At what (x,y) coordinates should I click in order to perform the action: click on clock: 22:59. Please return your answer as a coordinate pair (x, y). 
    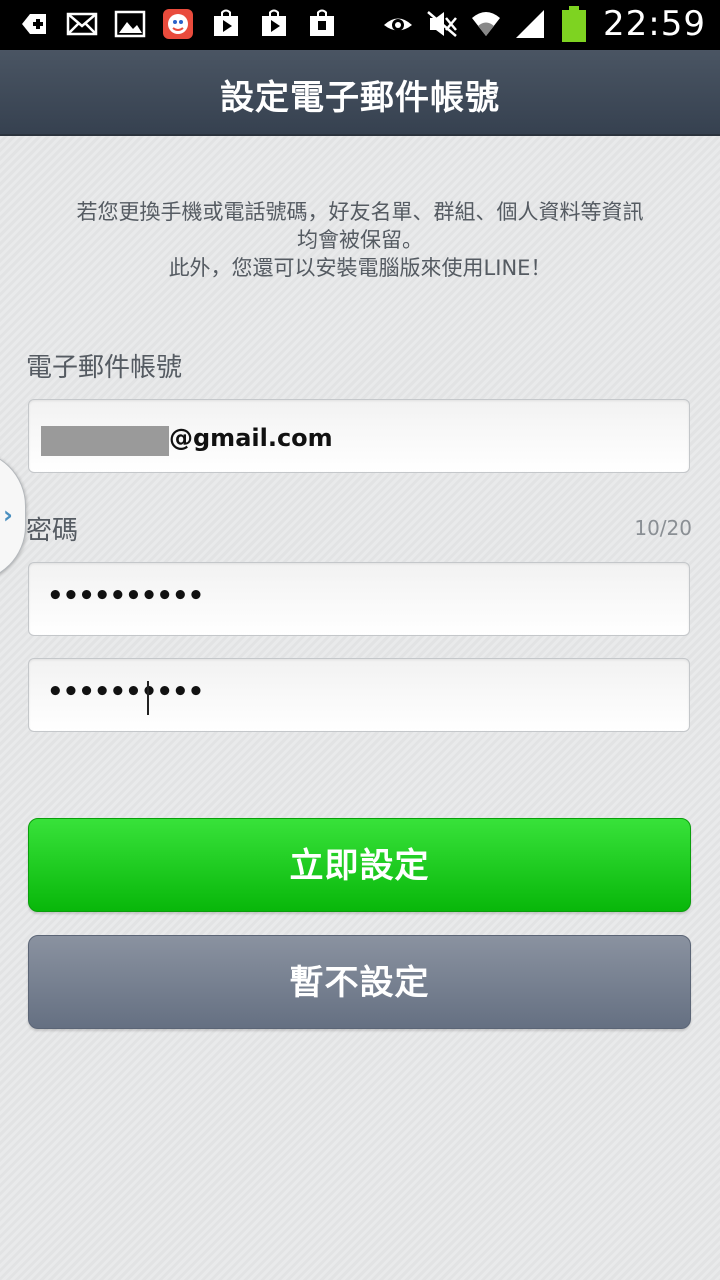
    Looking at the image, I should click on (654, 24).